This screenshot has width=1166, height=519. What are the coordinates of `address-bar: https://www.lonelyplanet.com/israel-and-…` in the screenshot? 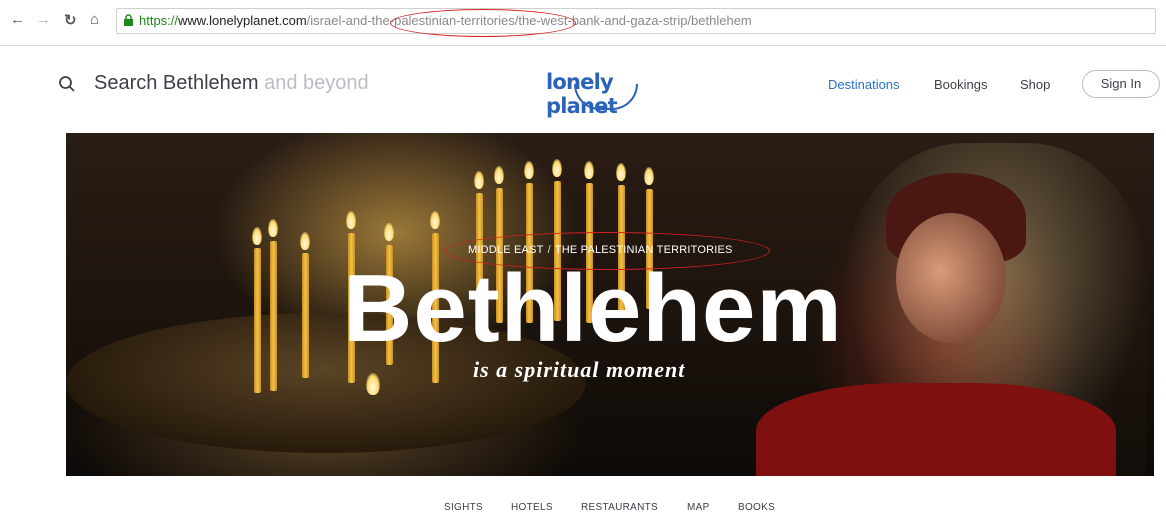 It's located at (636, 21).